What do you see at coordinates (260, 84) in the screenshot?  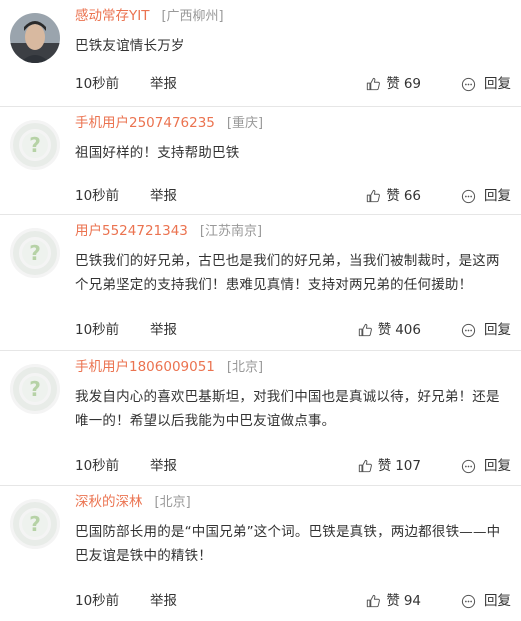 I see `comment-actions: 10秒前 举报 赞 69 回复` at bounding box center [260, 84].